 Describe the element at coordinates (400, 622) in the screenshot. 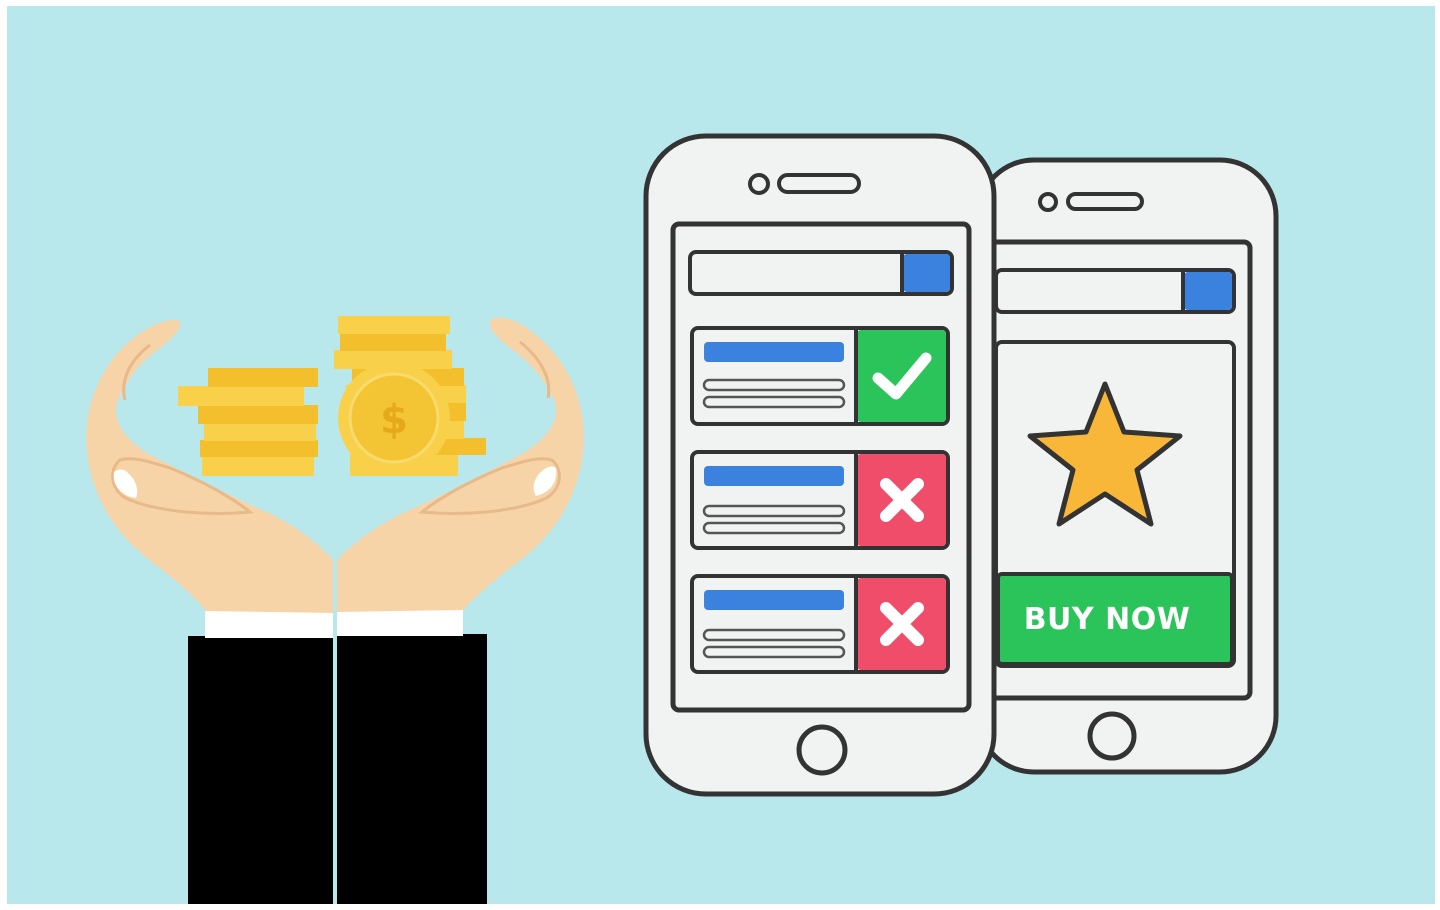

I see `right-cuff` at that location.